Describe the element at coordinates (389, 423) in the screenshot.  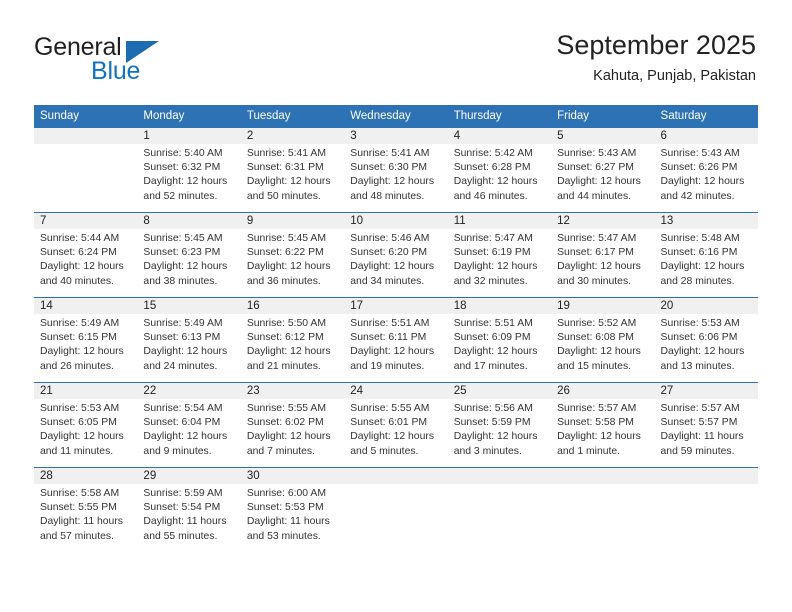
I see `day-detail-line: Sunset: 6:01 PM` at that location.